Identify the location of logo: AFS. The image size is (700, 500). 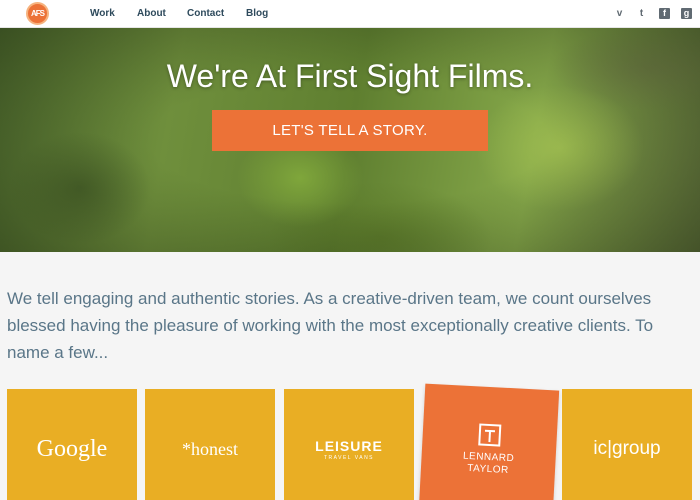
(37, 13).